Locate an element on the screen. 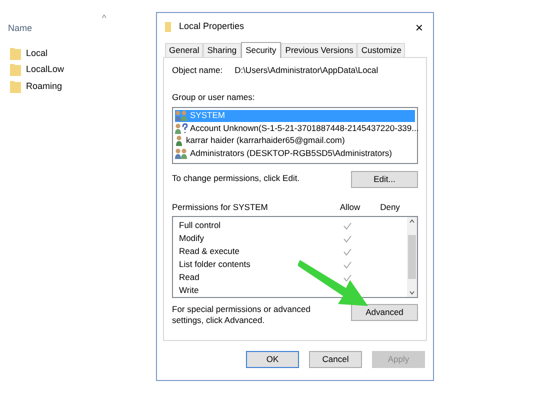 This screenshot has height=412, width=549. column-header: Allow is located at coordinates (350, 207).